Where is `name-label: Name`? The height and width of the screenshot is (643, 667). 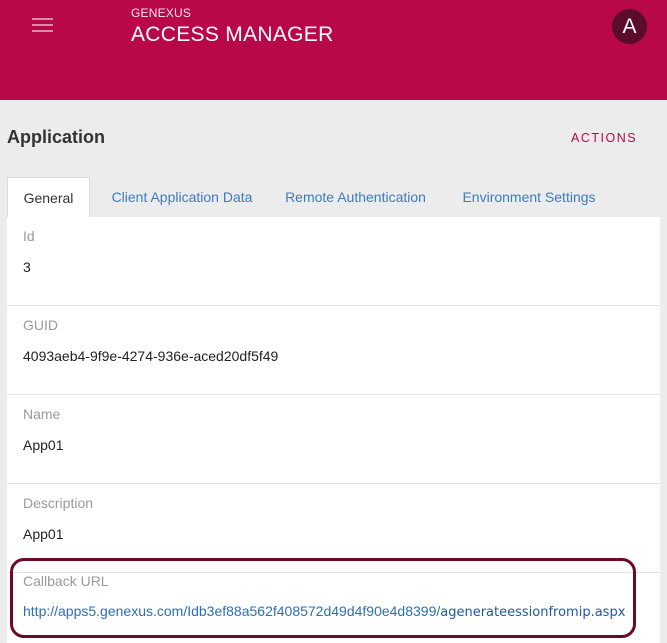
name-label: Name is located at coordinates (42, 414).